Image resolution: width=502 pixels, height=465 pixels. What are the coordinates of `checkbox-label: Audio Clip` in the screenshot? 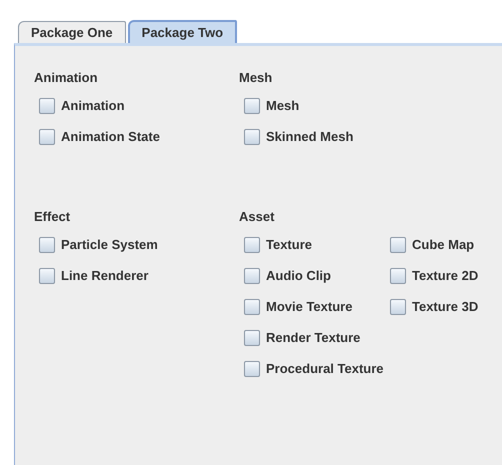 It's located at (298, 275).